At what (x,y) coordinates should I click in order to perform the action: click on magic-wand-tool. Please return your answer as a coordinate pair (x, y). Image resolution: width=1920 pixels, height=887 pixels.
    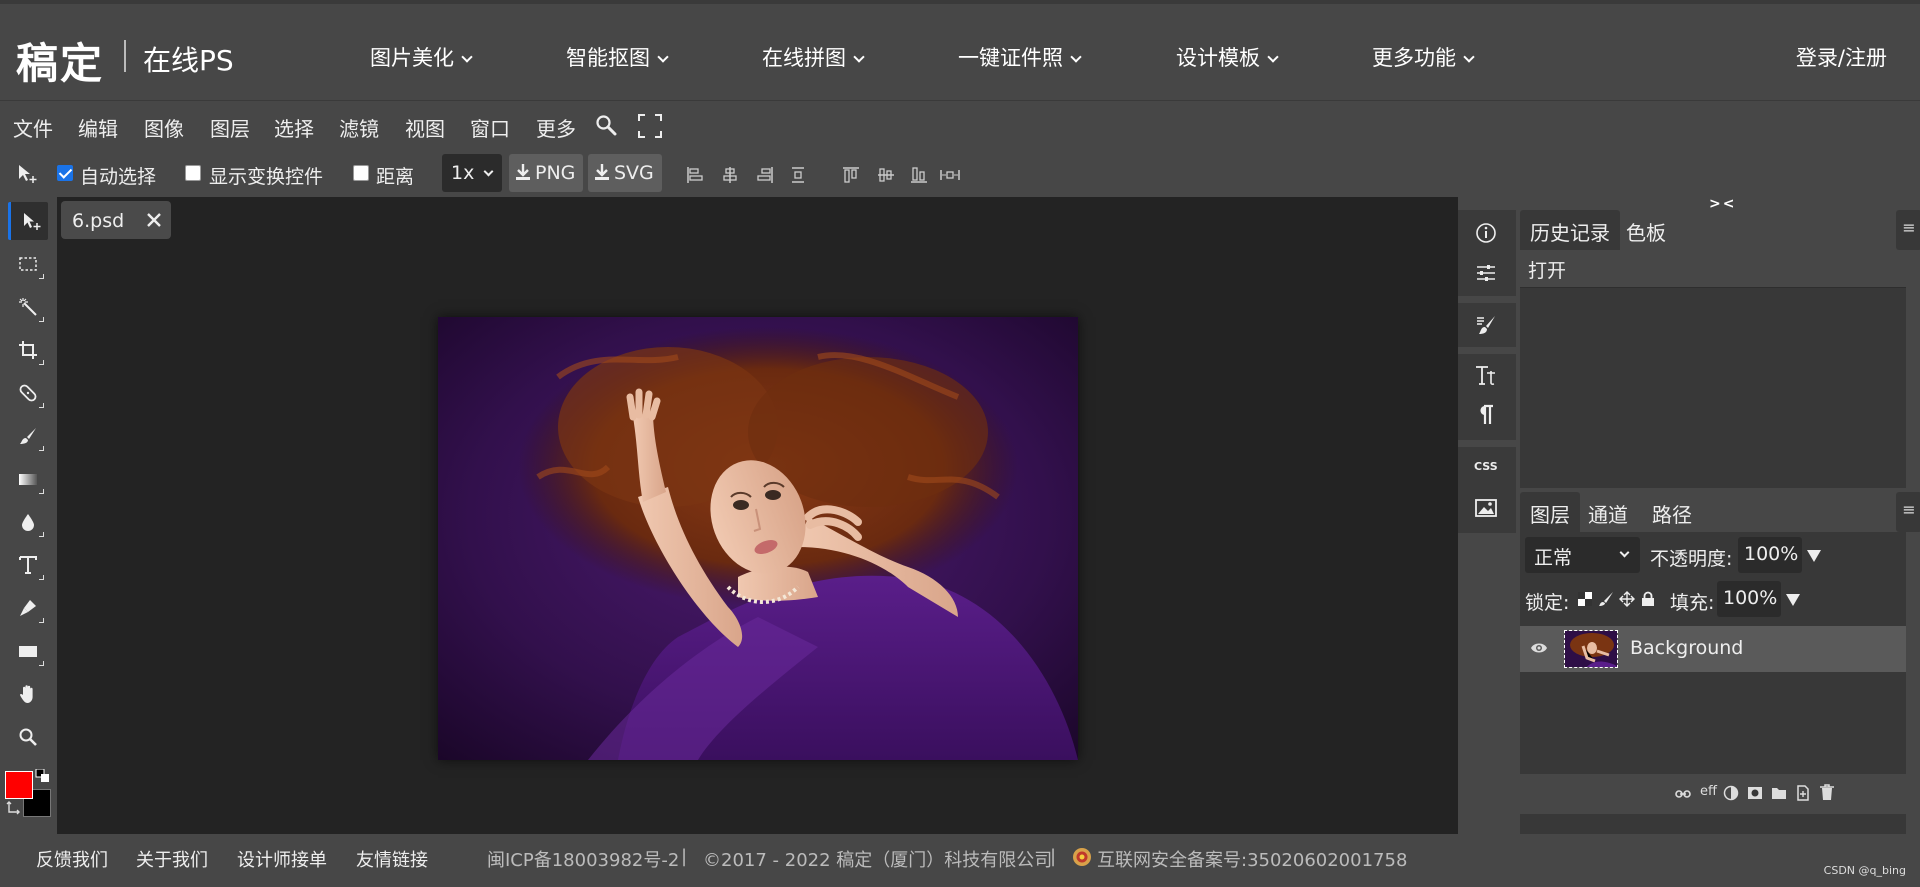
    Looking at the image, I should click on (28, 307).